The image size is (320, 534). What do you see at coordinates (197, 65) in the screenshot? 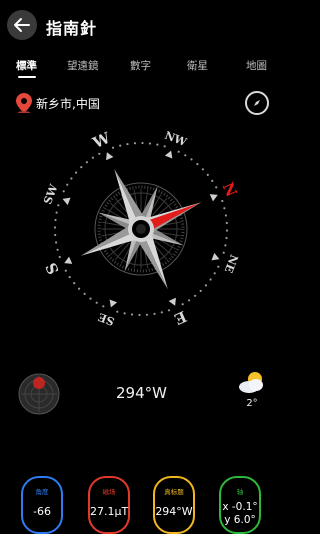
I see `tab-satellite: 衛星` at bounding box center [197, 65].